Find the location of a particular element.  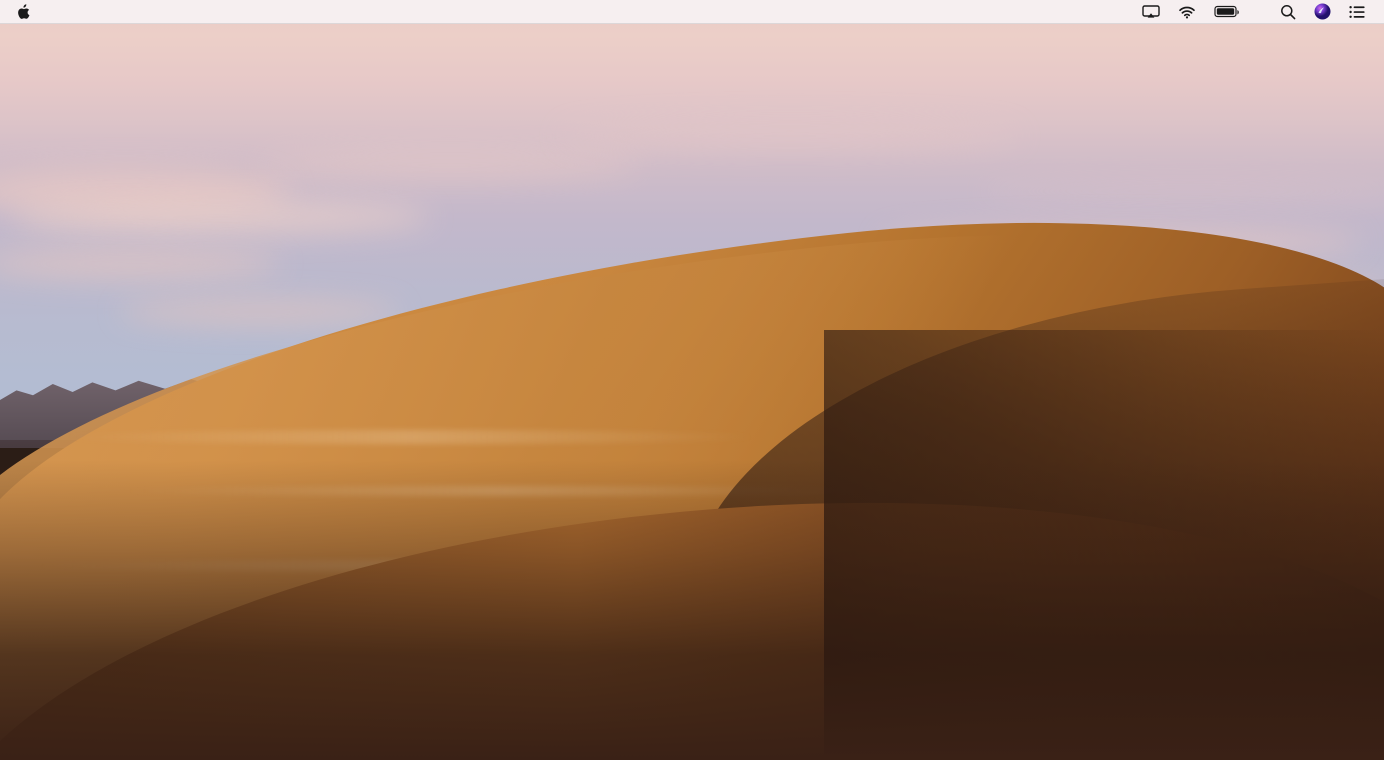

menu-bar-status is located at coordinates (1258, 11).